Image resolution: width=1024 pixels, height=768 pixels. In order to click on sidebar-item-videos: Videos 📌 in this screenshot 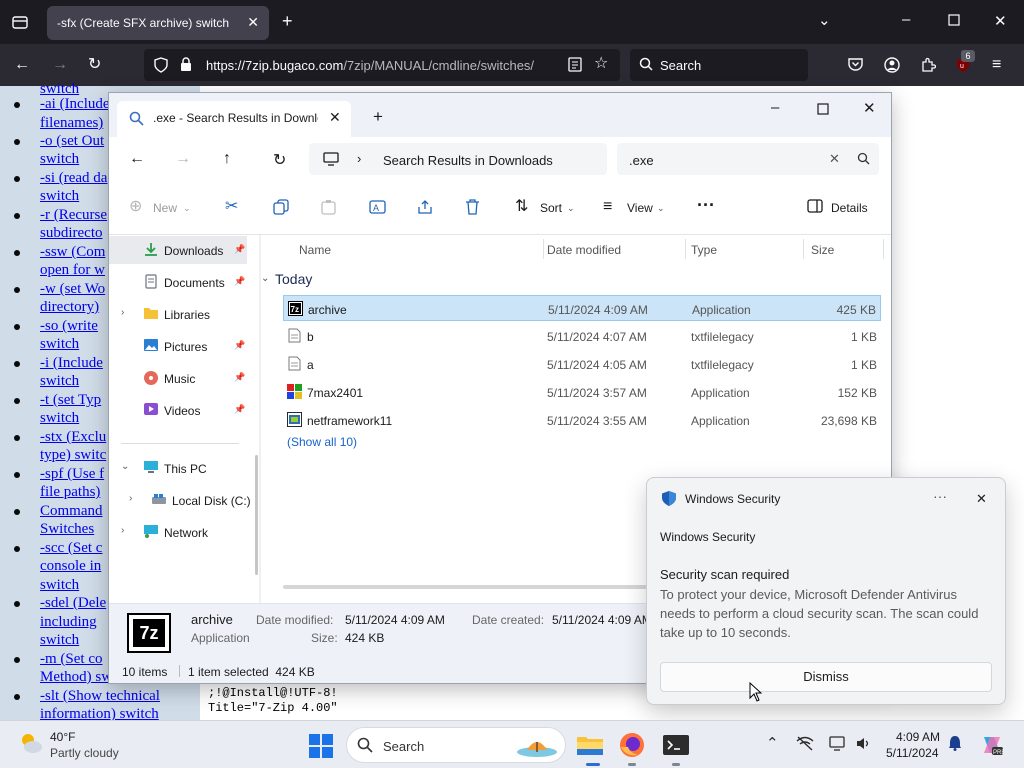, I will do `click(178, 410)`.